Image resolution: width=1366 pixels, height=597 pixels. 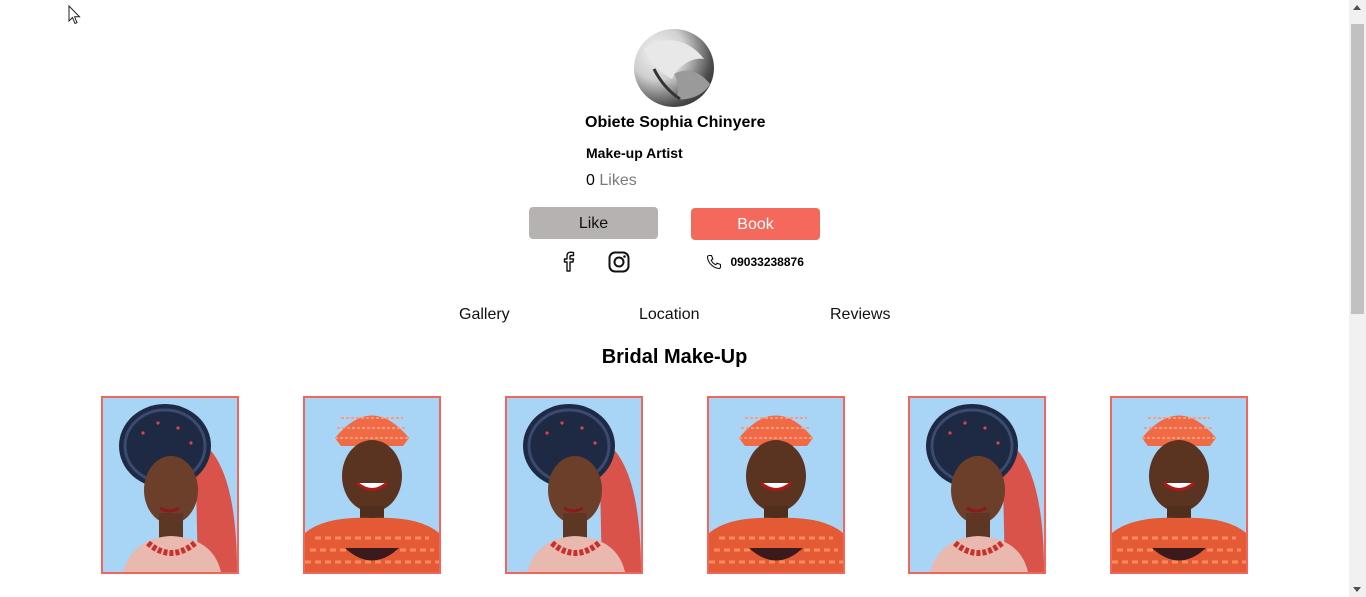 I want to click on tab-gallery: Gallery, so click(x=484, y=315).